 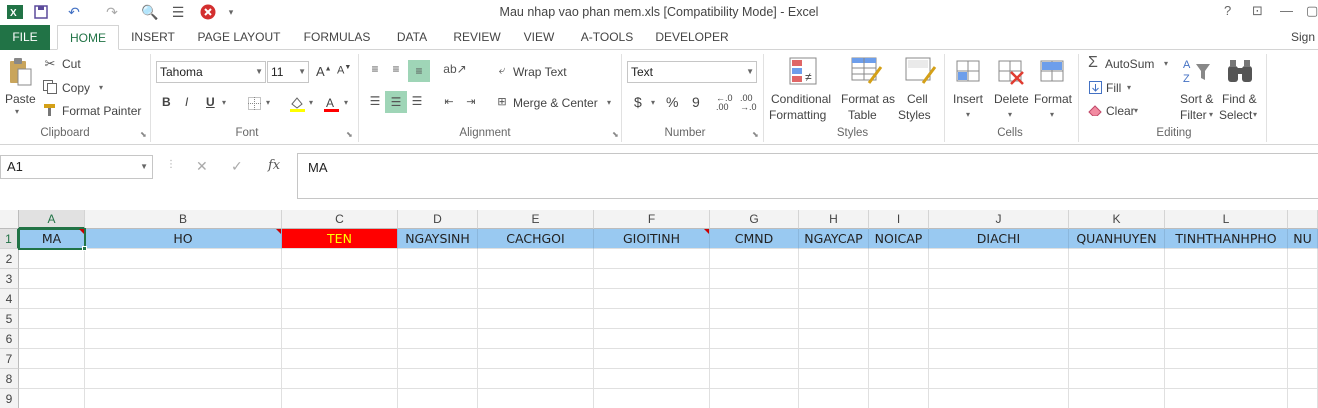 What do you see at coordinates (868, 99) in the screenshot?
I see `format-as-table-button: Format as` at bounding box center [868, 99].